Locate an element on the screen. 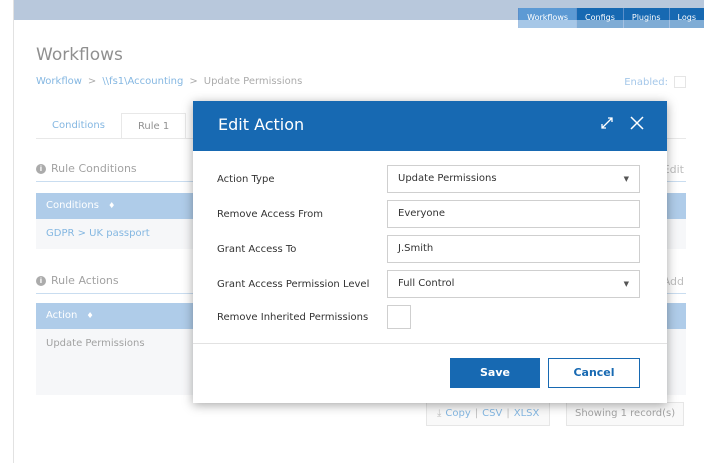 The width and height of the screenshot is (704, 463). grant-access-input: J.Smith is located at coordinates (513, 249).